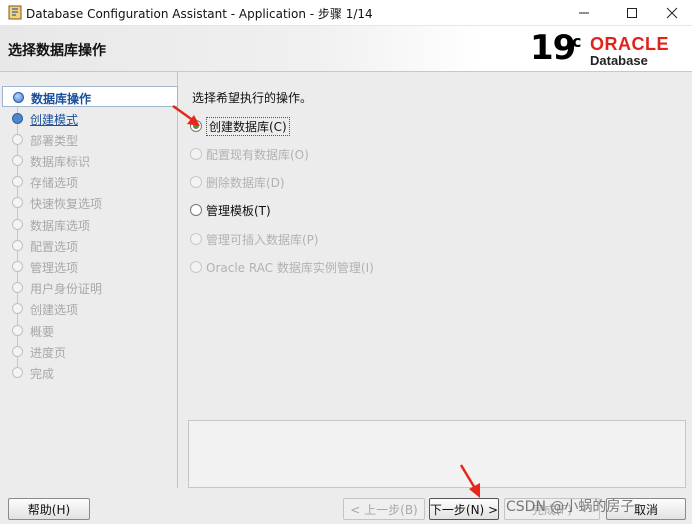 This screenshot has width=692, height=524. Describe the element at coordinates (553, 48) in the screenshot. I see `logo-version: 19` at that location.